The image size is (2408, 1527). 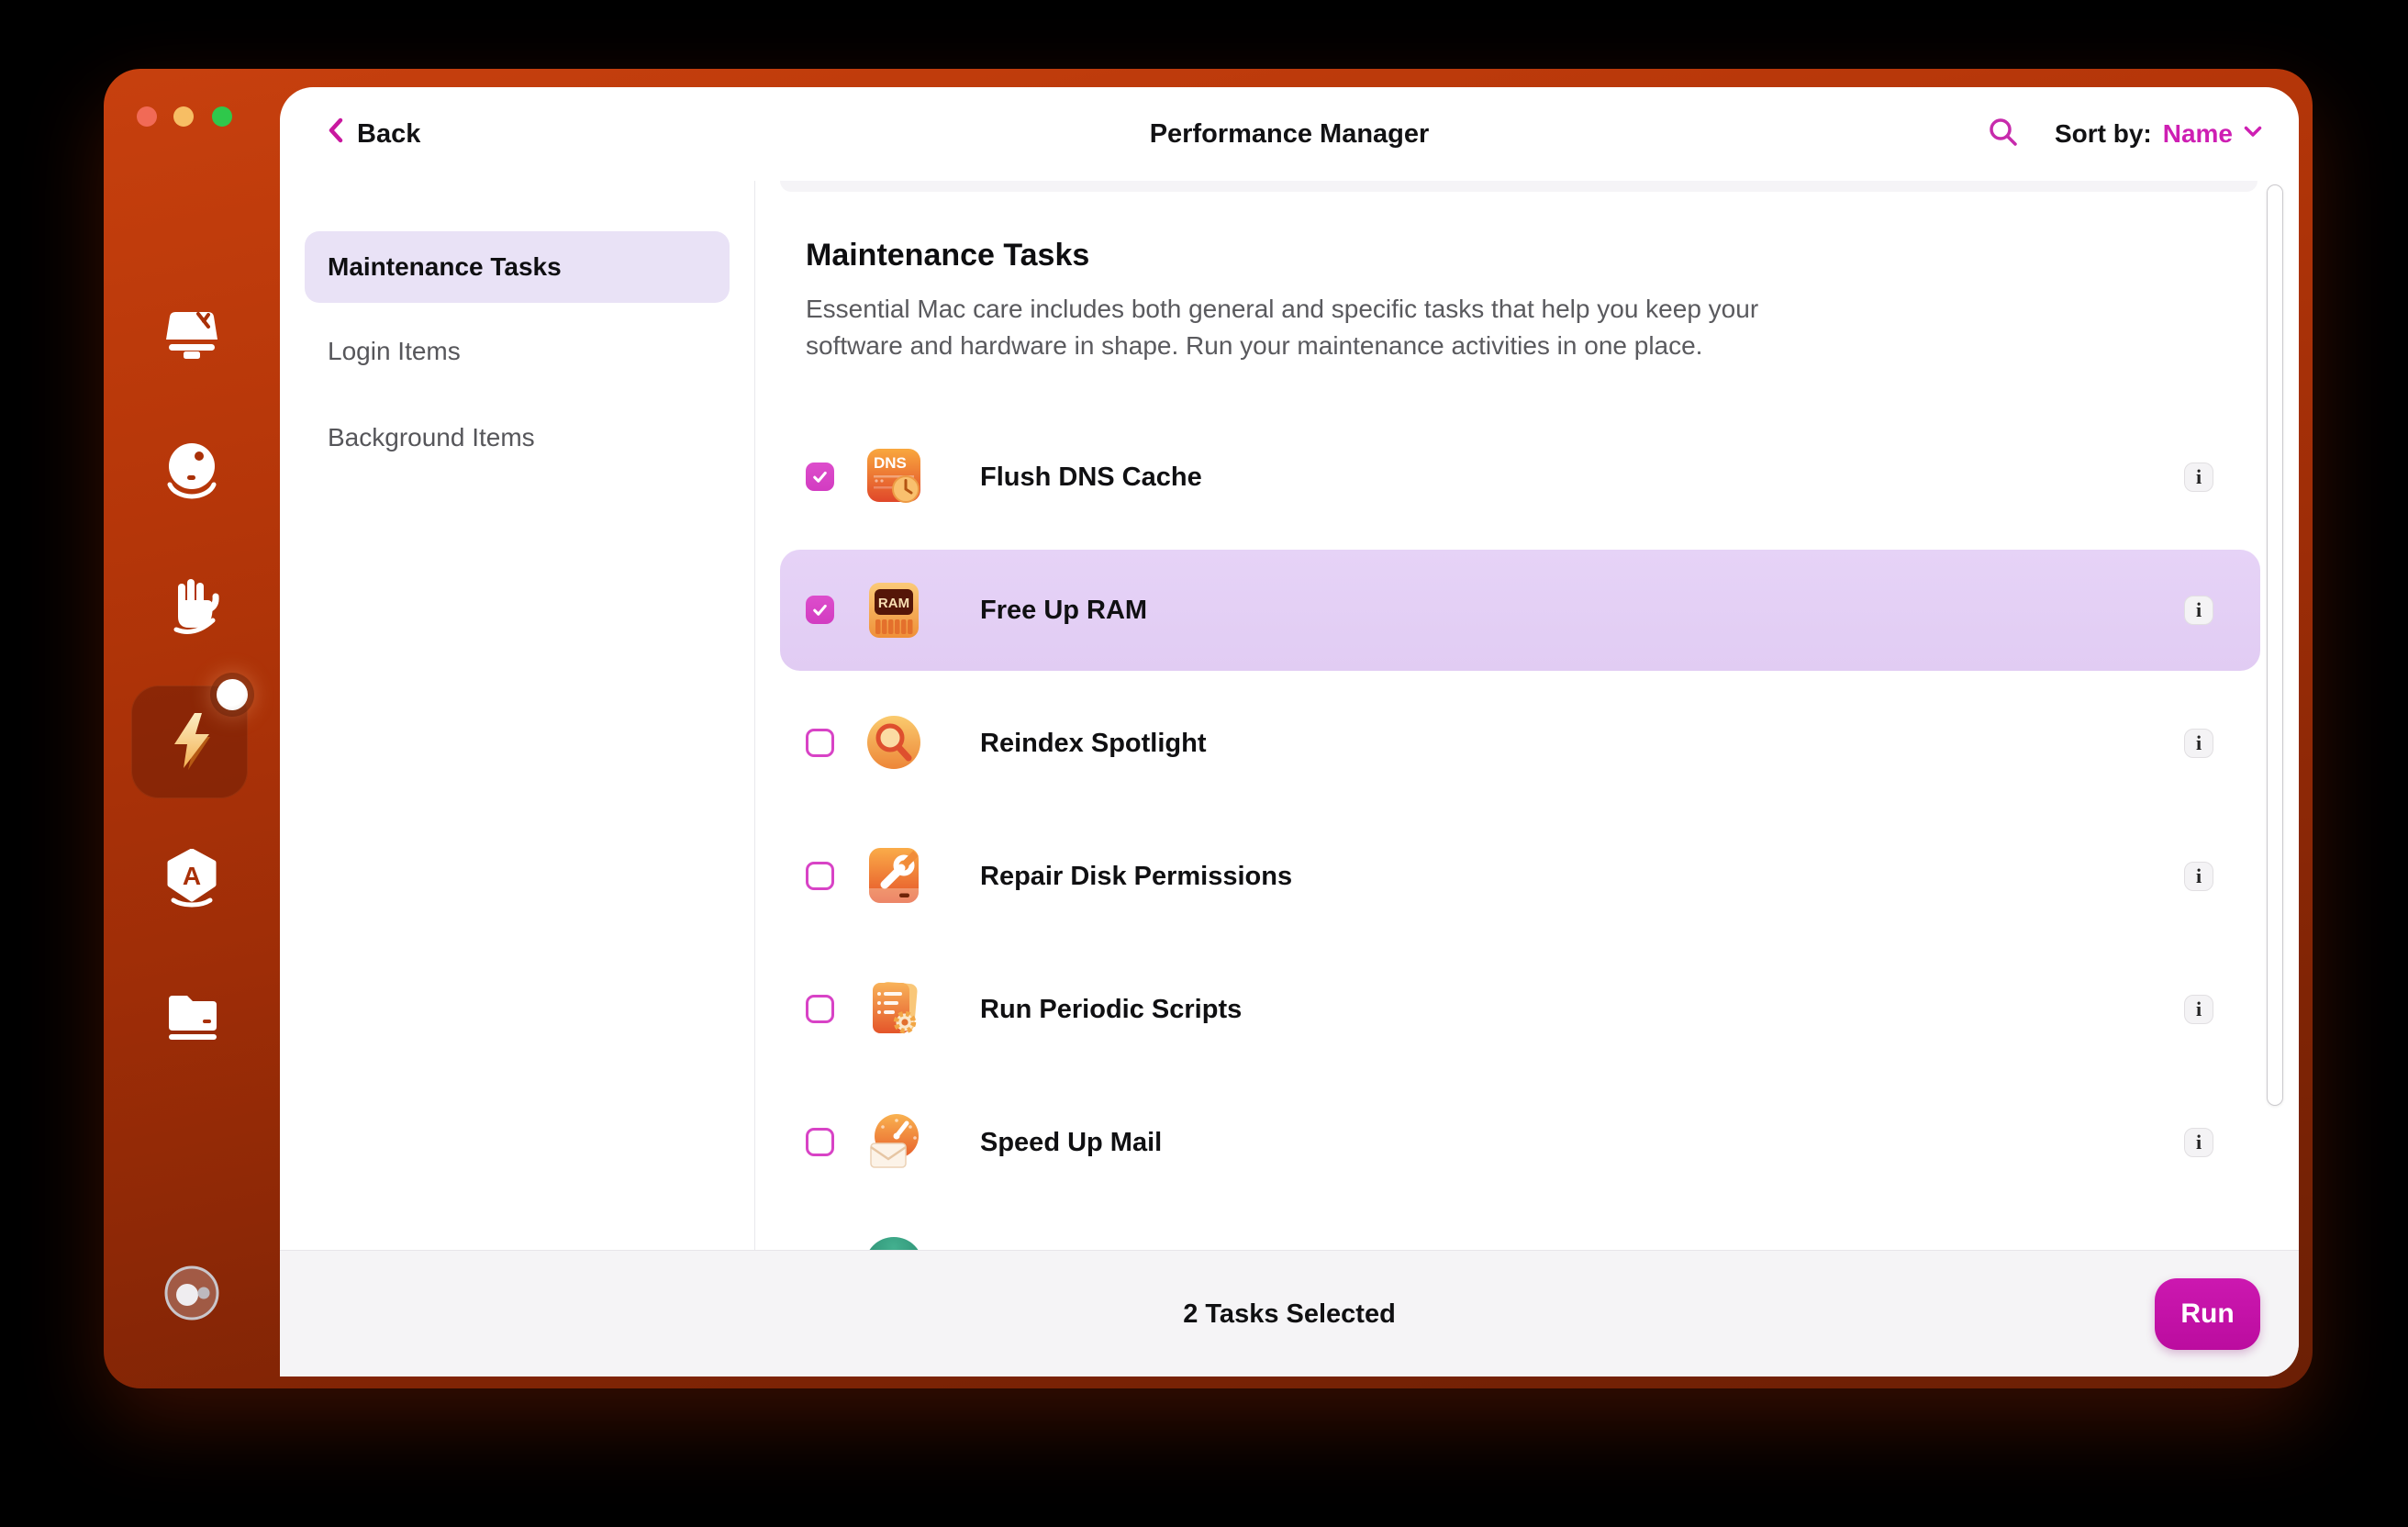 What do you see at coordinates (2103, 133) in the screenshot?
I see `sort-by-label: Sort by:` at bounding box center [2103, 133].